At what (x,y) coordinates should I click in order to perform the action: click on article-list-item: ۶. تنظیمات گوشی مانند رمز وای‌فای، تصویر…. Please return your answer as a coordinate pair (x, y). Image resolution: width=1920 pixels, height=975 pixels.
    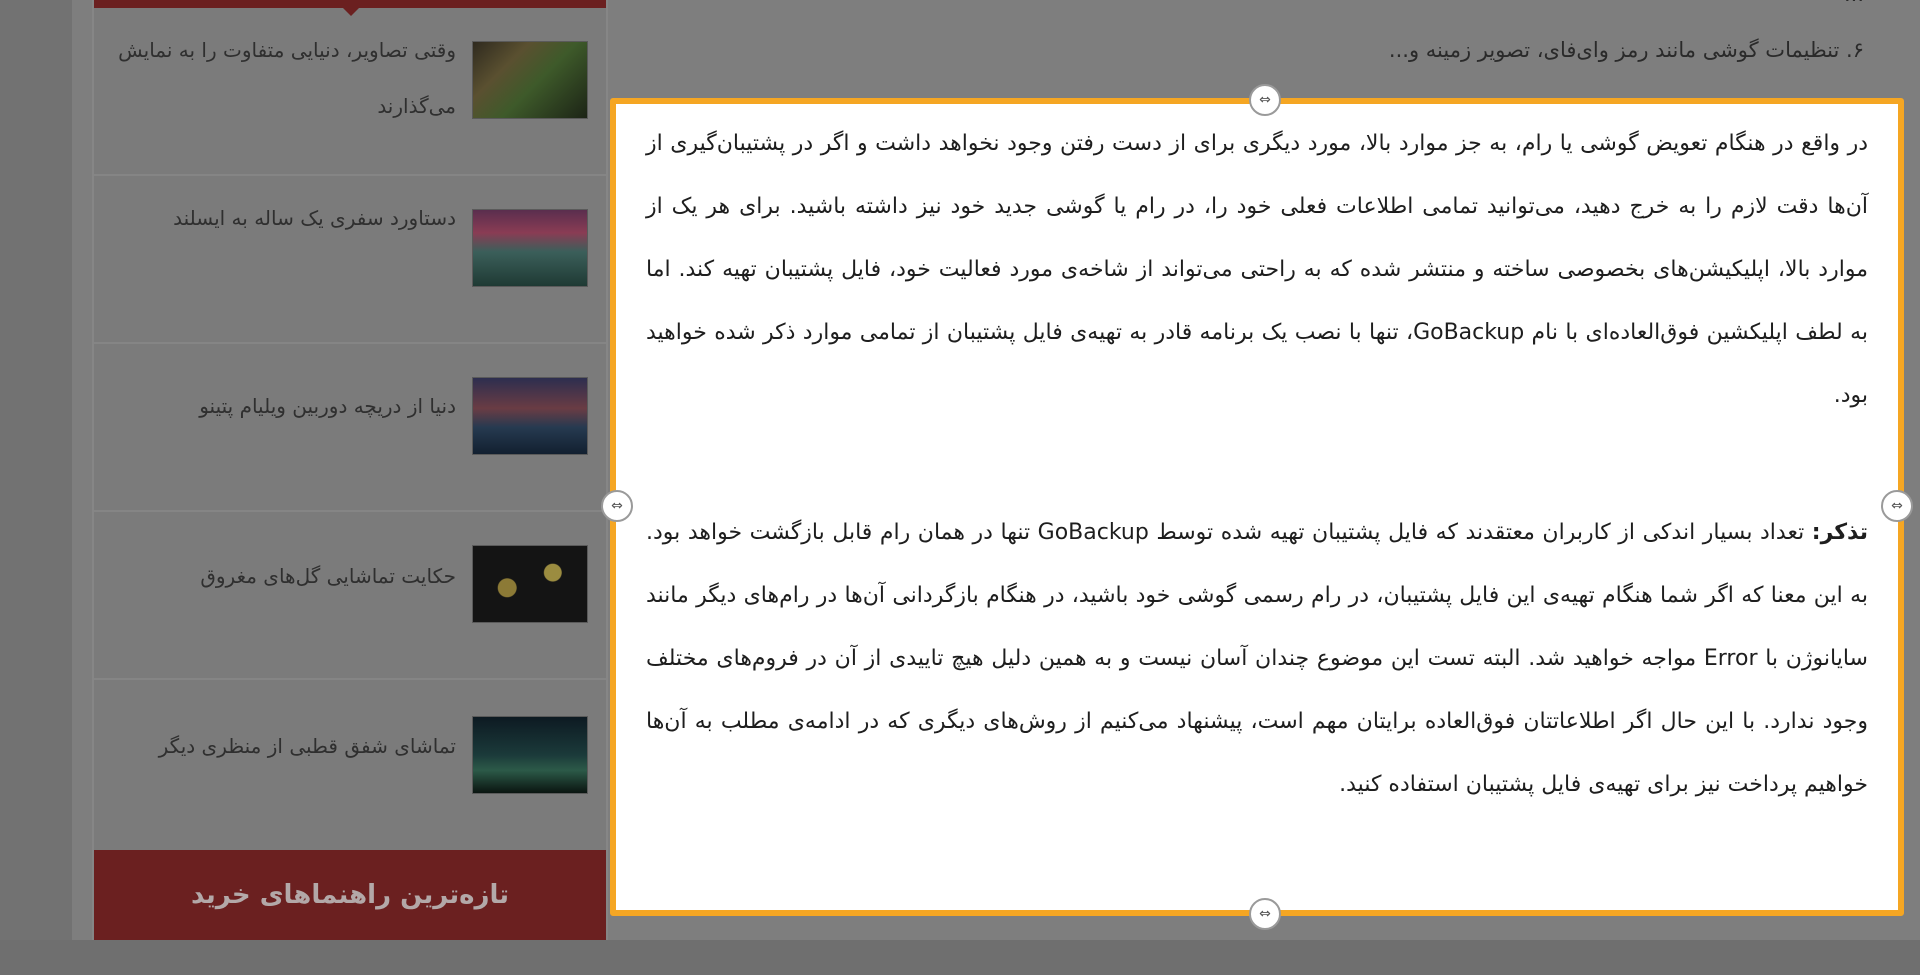
    Looking at the image, I should click on (1626, 50).